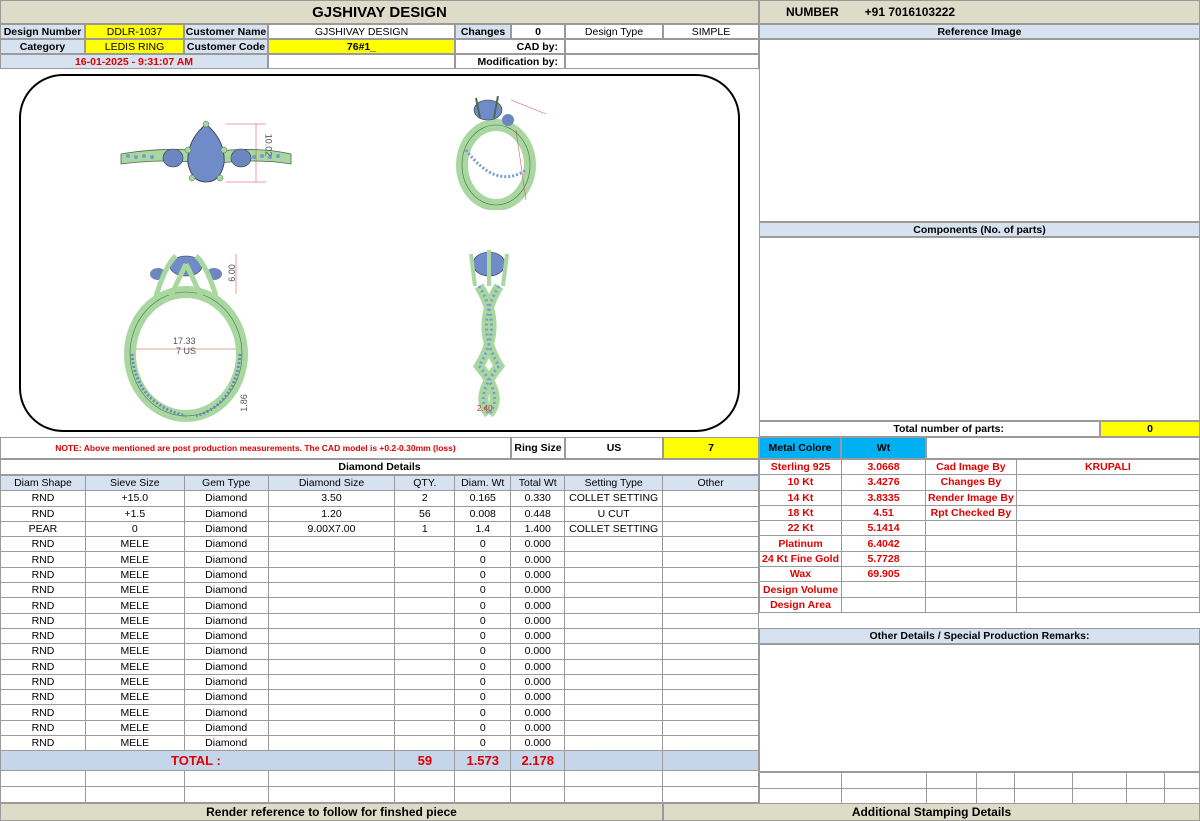 The height and width of the screenshot is (821, 1200). What do you see at coordinates (711, 31) in the screenshot?
I see `design-type-value: SIMPLE` at bounding box center [711, 31].